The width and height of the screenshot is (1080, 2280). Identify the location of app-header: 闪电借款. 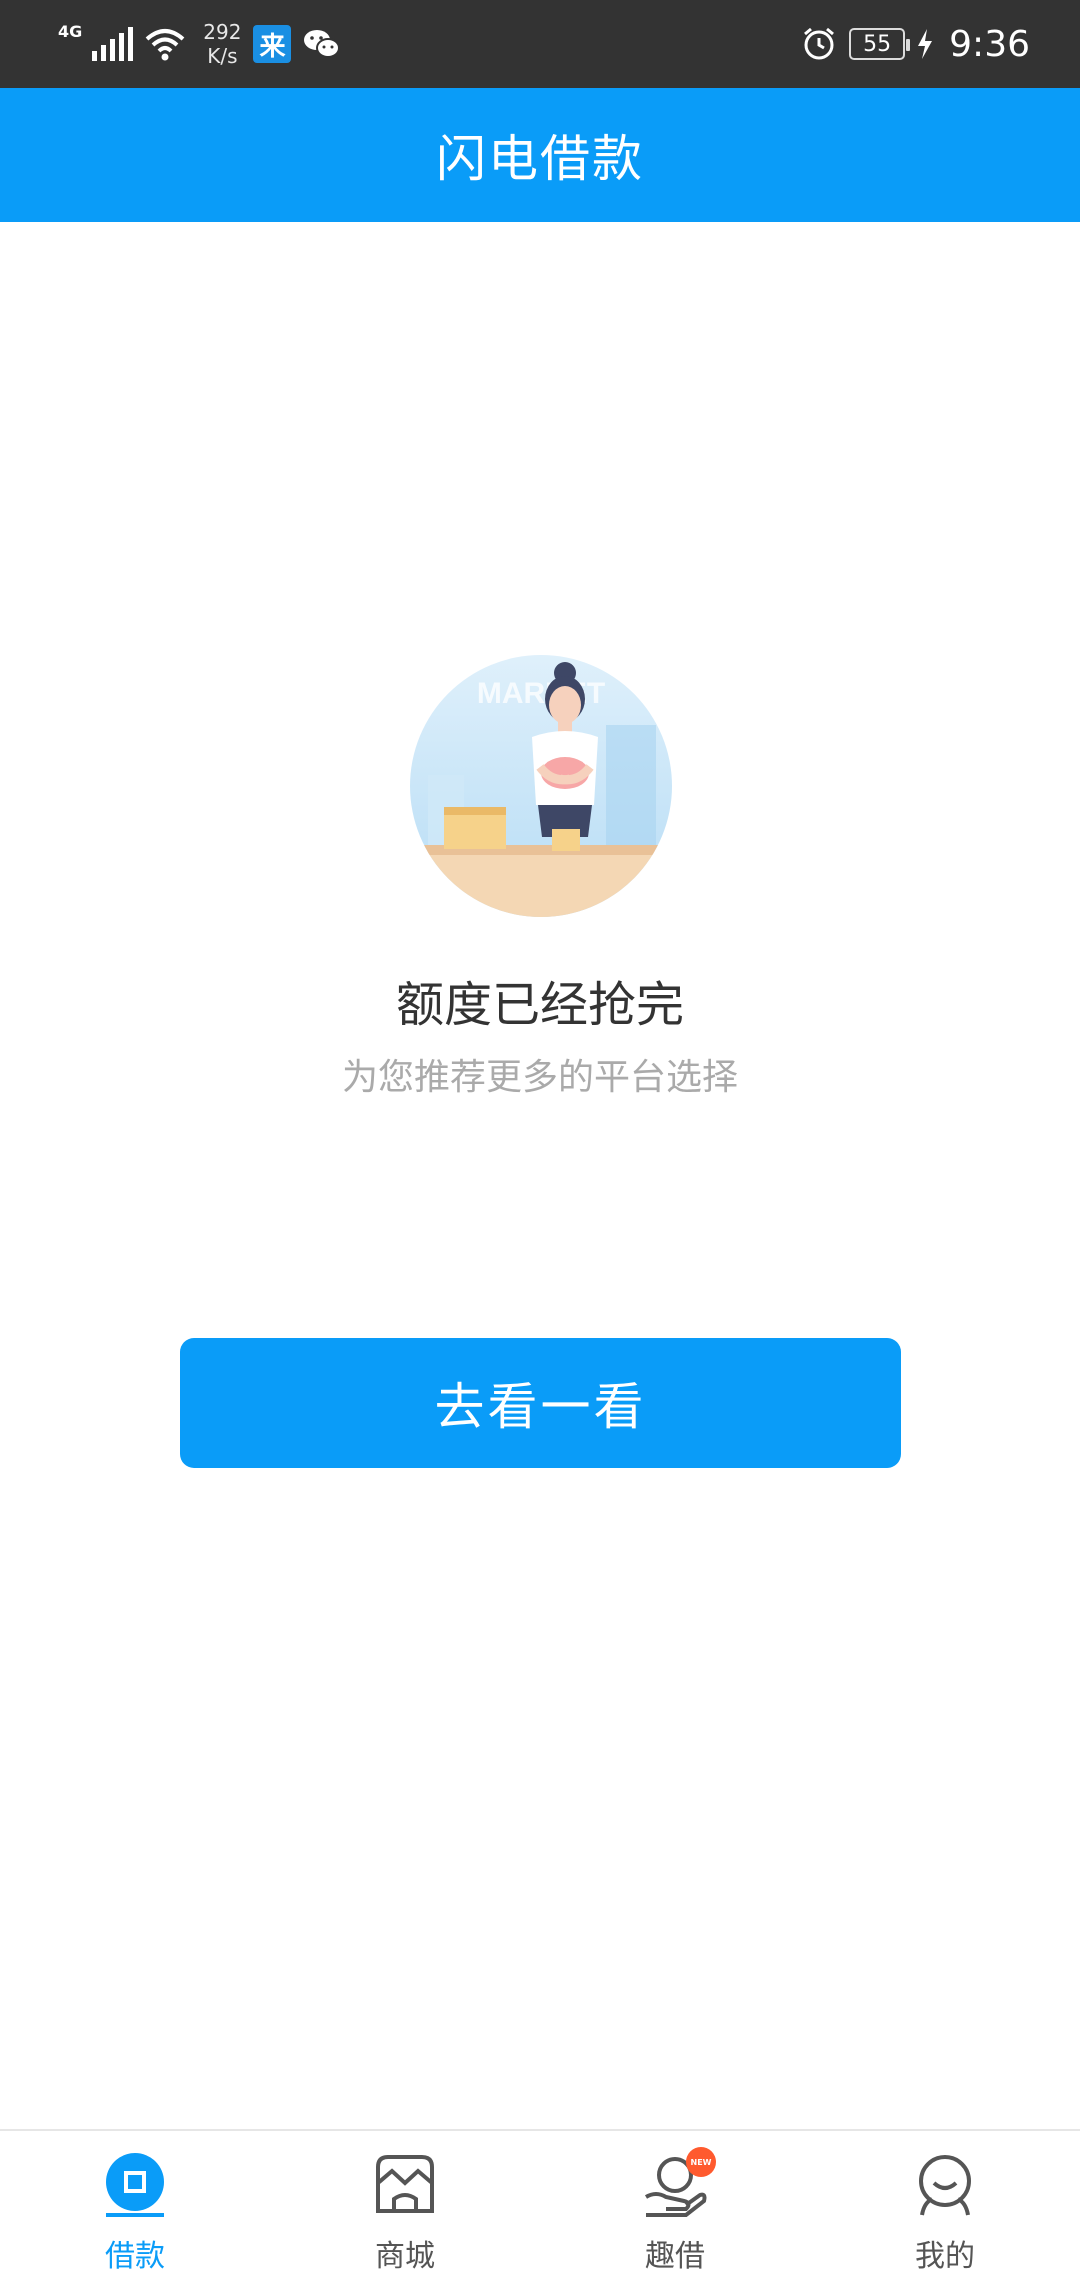
(540, 155).